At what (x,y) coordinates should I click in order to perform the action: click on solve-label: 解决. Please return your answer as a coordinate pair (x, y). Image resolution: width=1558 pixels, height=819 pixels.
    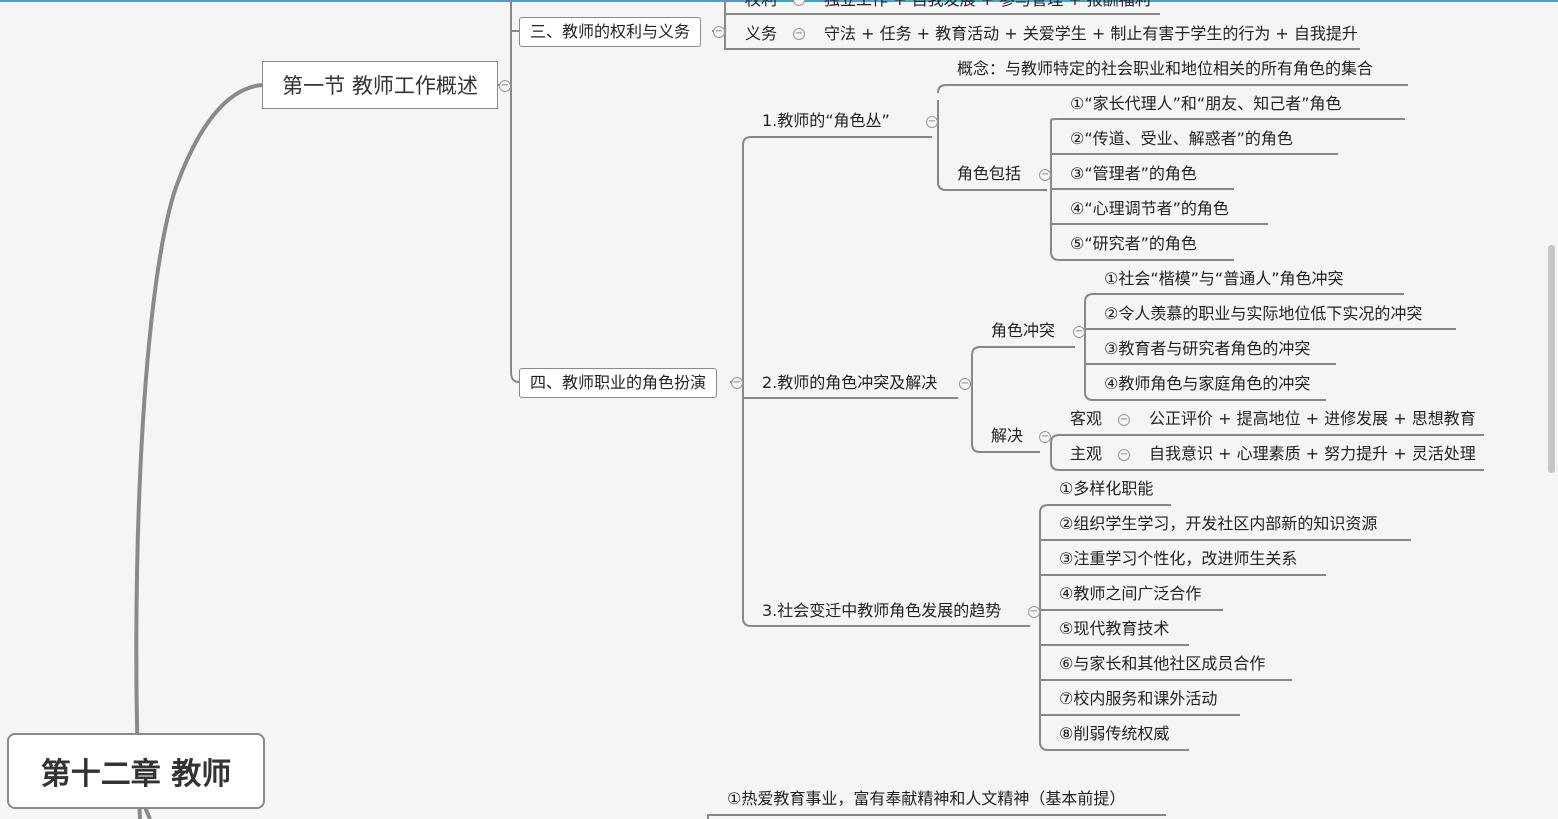
    Looking at the image, I should click on (1007, 436).